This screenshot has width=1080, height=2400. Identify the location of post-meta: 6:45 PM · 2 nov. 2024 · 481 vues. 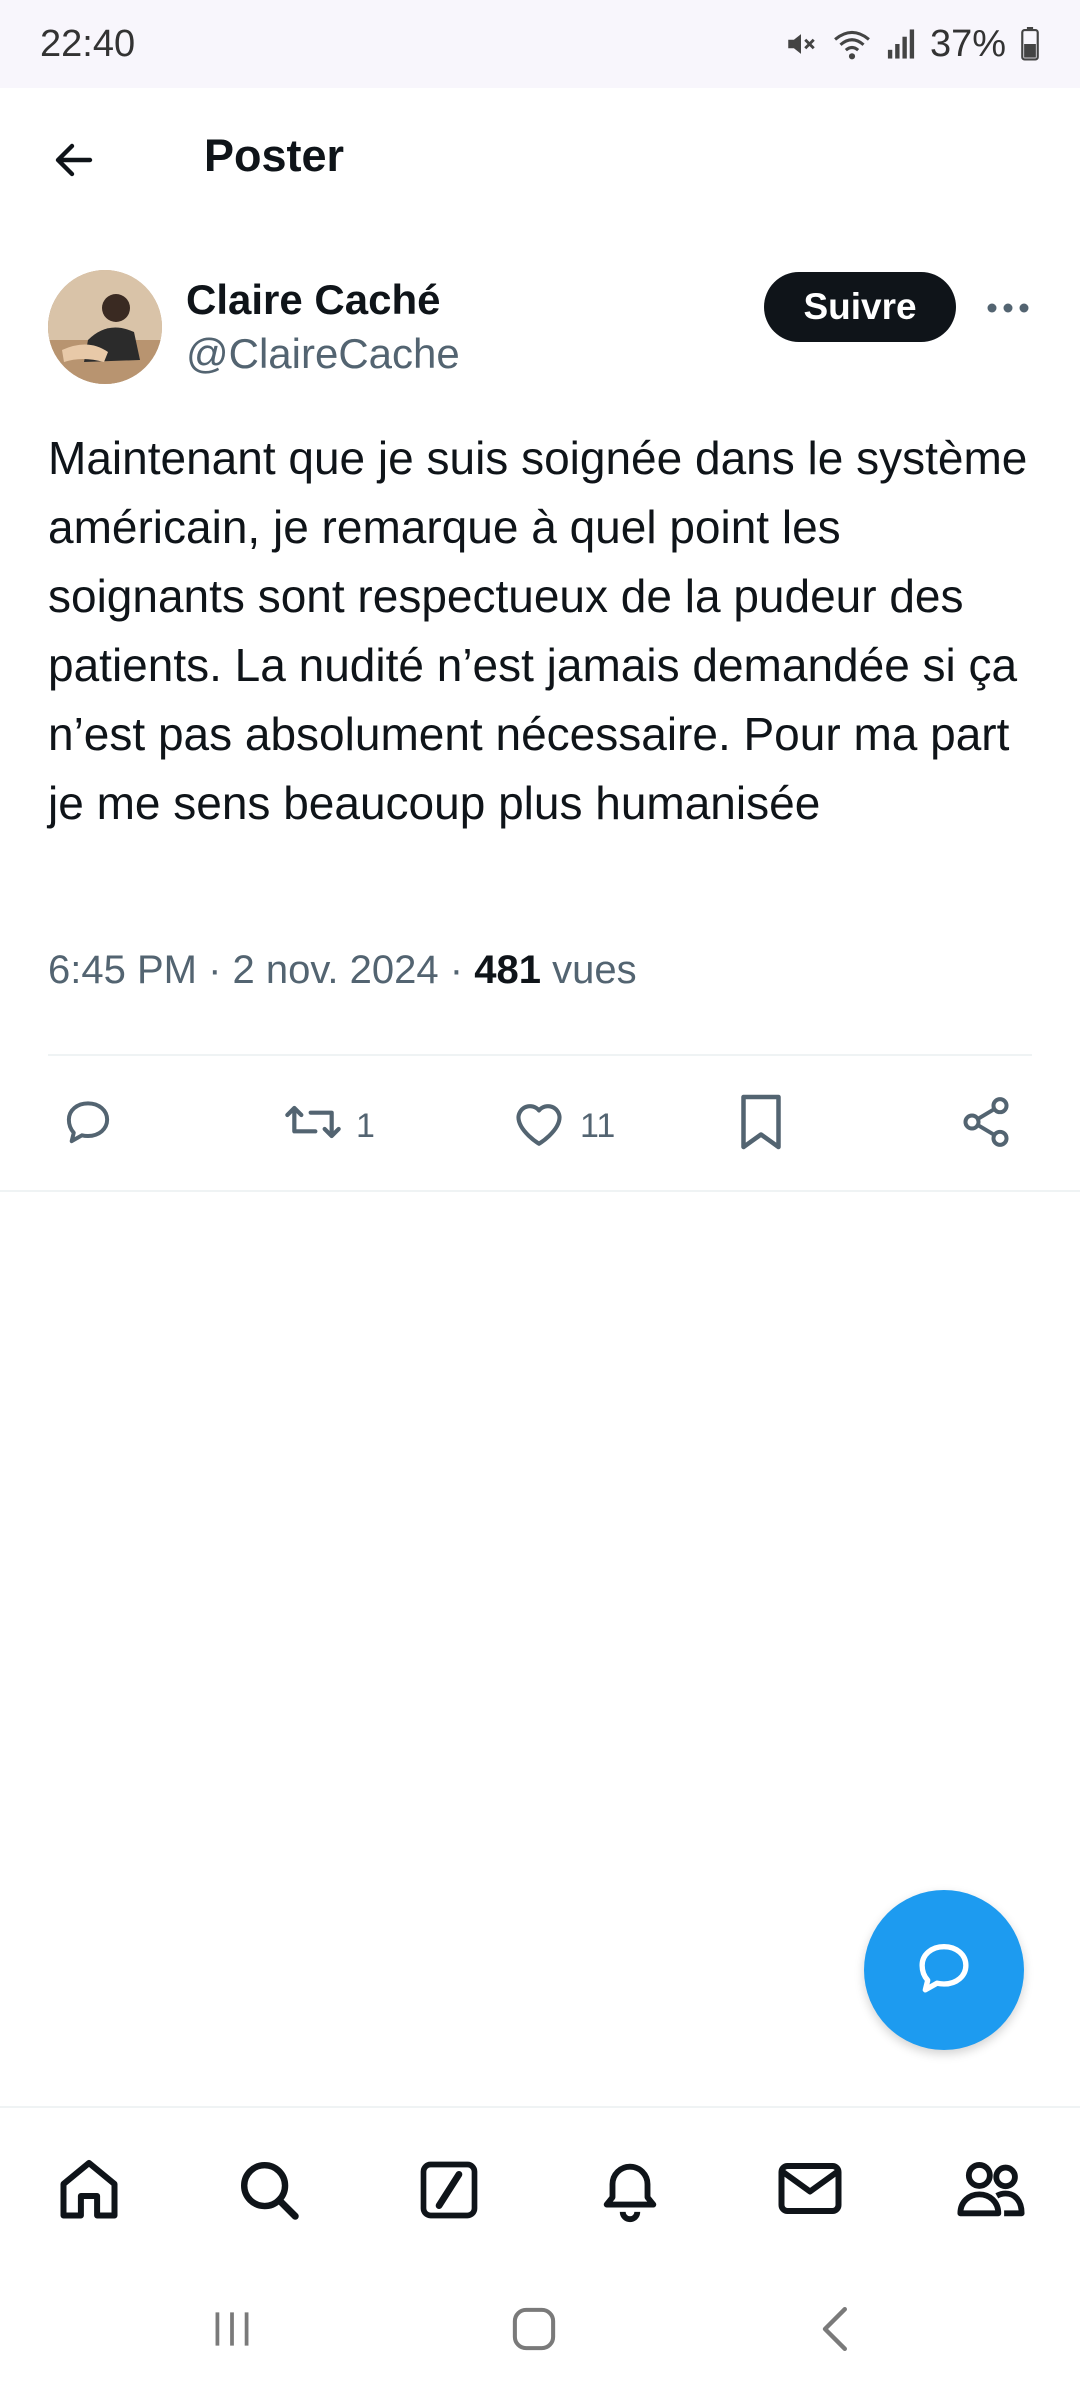
(342, 970).